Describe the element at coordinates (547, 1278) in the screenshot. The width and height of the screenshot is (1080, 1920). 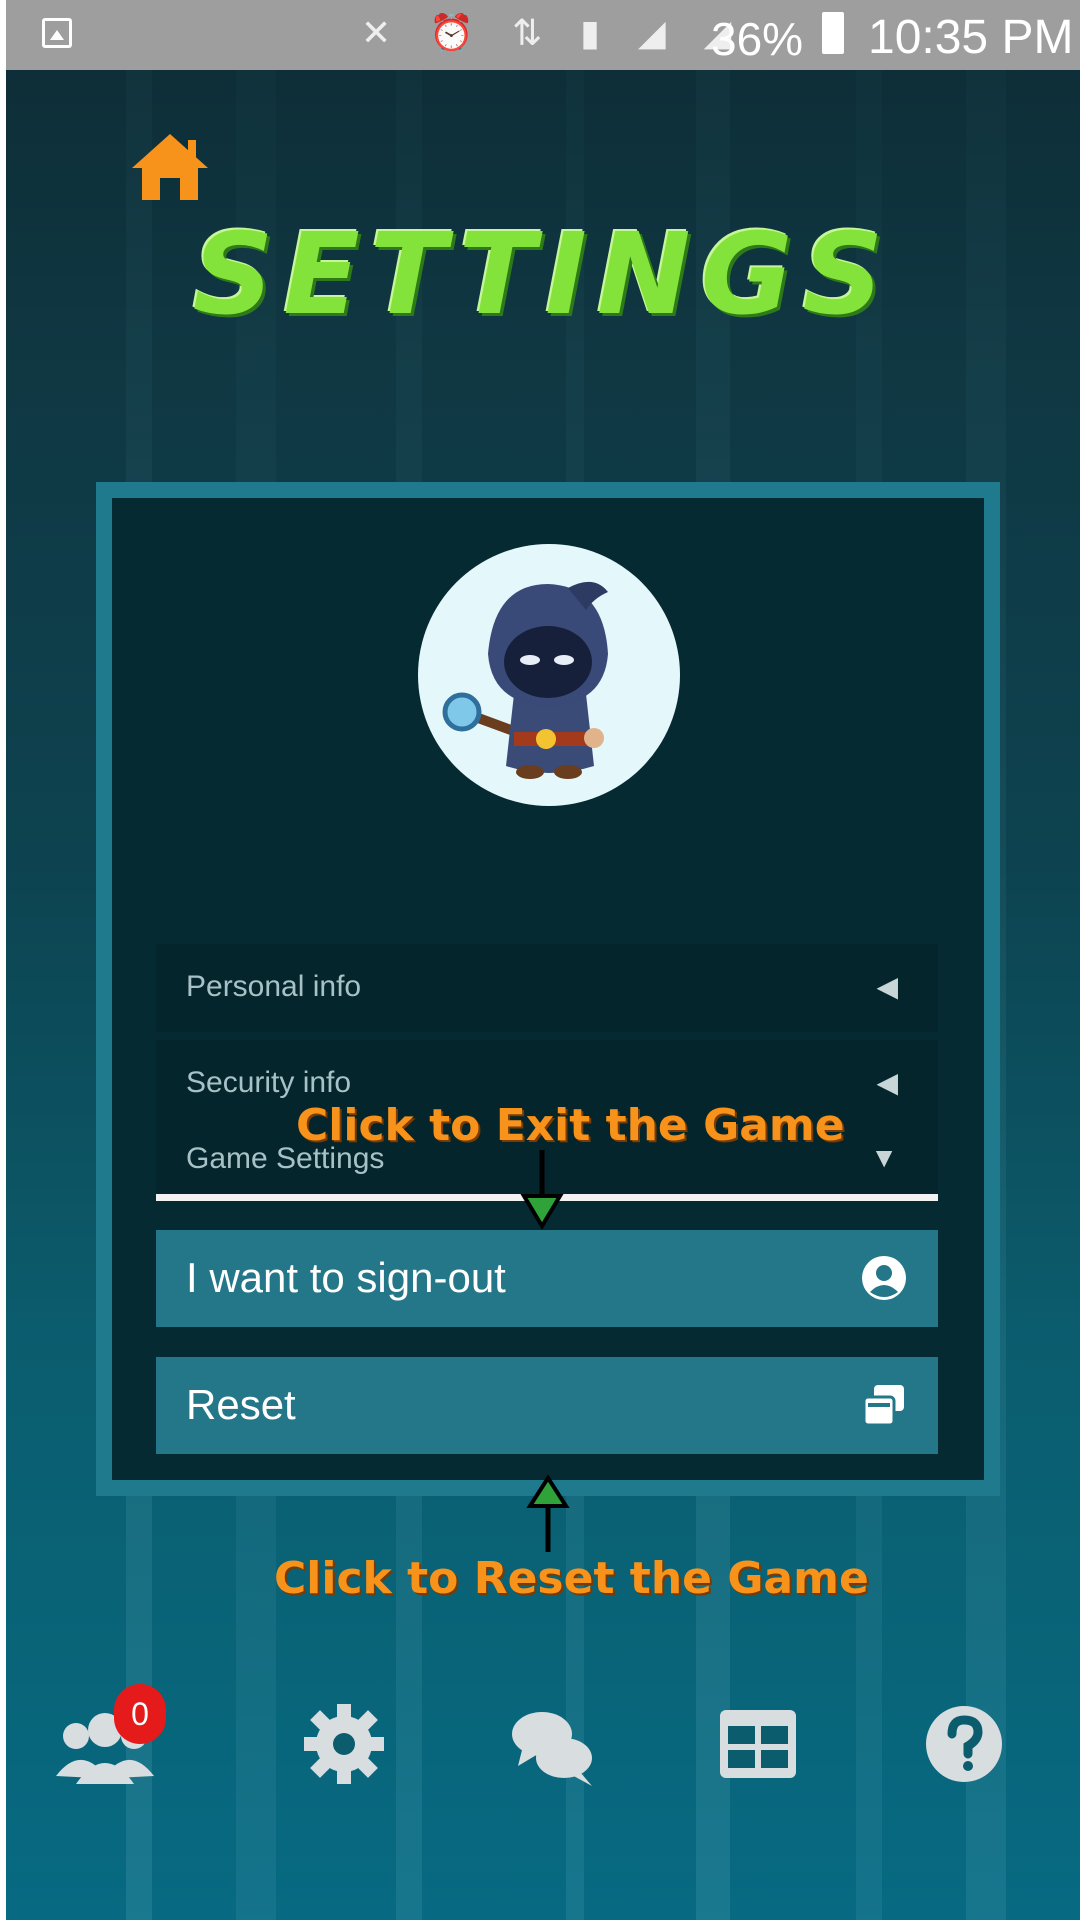
I see `sign-out-button: I want to sign-out` at that location.